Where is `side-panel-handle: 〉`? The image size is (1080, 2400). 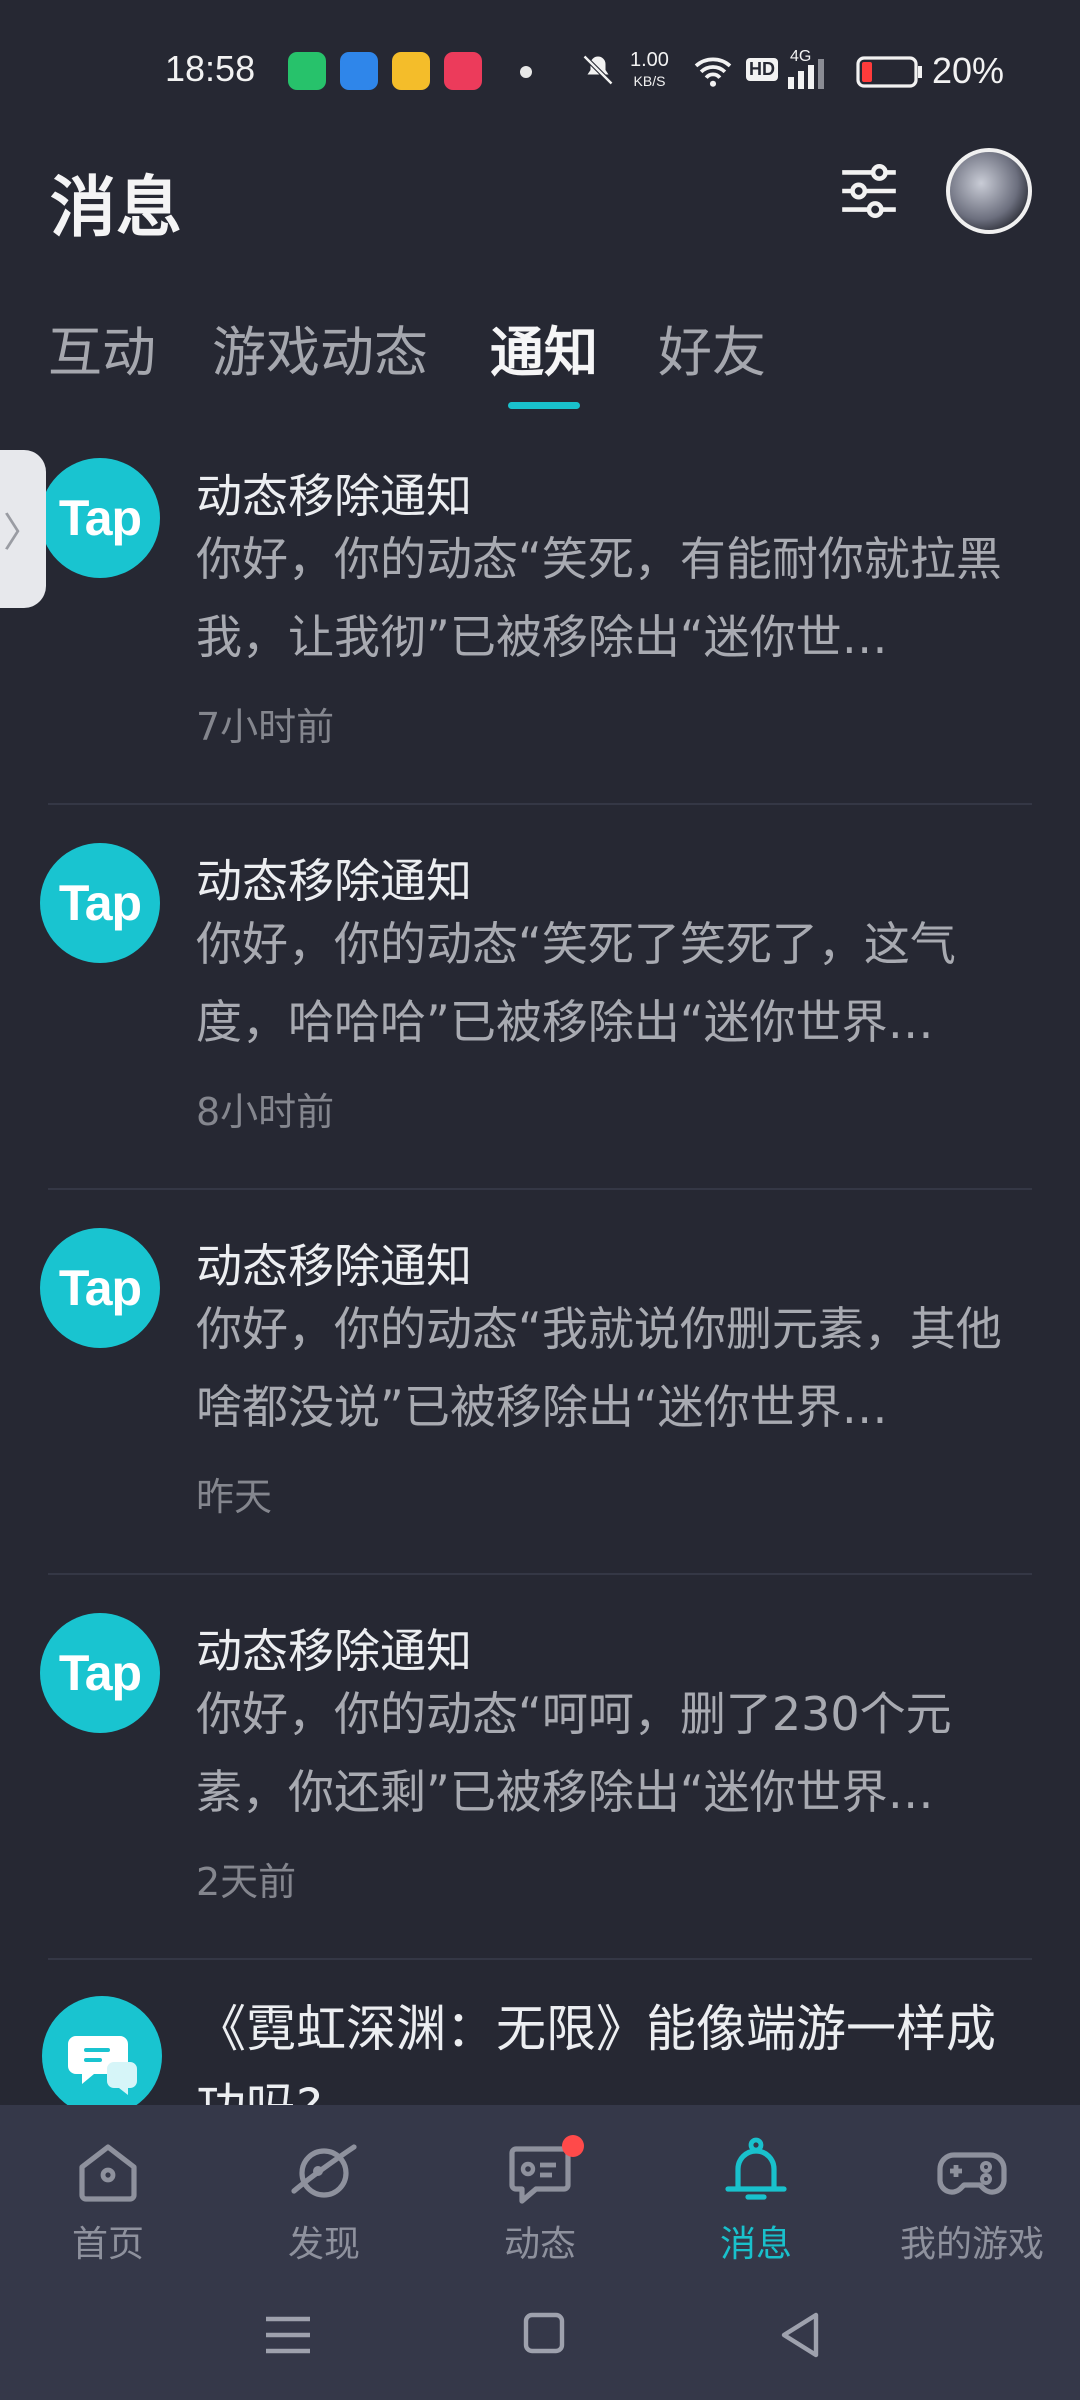
side-panel-handle: 〉 is located at coordinates (23, 529).